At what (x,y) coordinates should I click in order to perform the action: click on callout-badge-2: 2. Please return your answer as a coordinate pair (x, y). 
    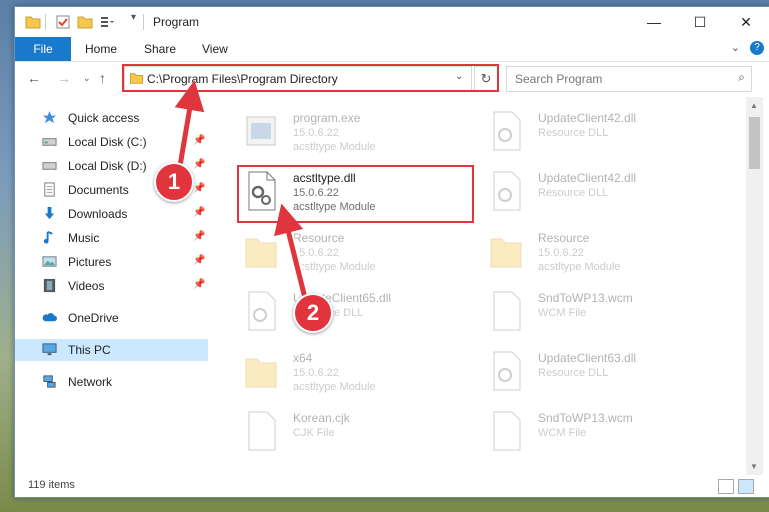
    Looking at the image, I should click on (313, 313).